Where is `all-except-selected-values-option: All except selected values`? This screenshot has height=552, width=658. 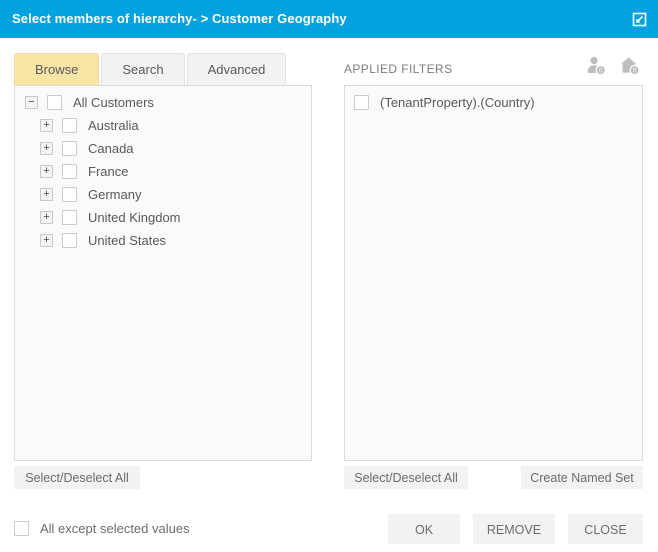 all-except-selected-values-option: All except selected values is located at coordinates (102, 528).